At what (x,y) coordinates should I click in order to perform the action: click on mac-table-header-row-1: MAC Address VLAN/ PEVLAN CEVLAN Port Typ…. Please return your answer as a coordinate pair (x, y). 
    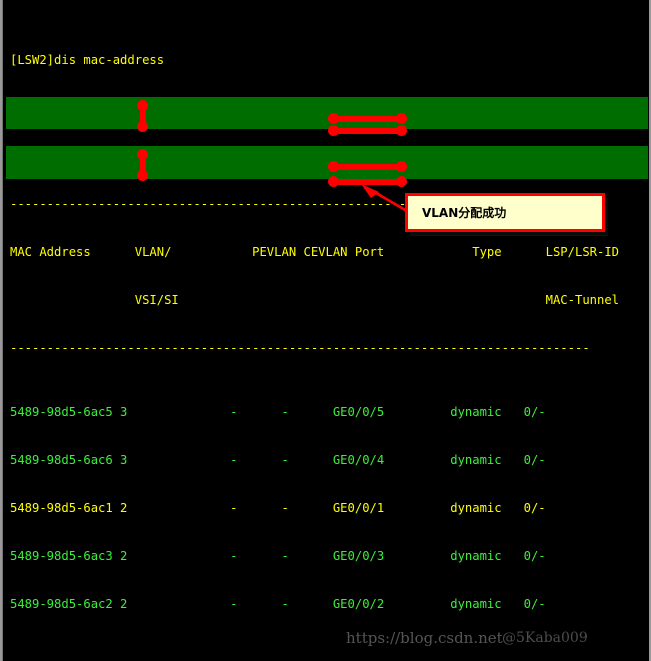
    Looking at the image, I should click on (315, 252).